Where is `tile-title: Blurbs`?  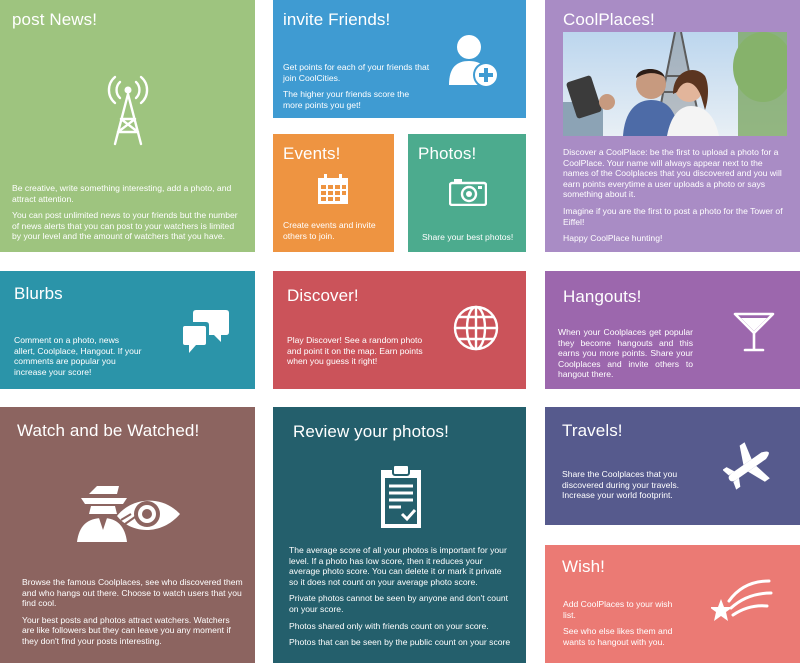
tile-title: Blurbs is located at coordinates (38, 293).